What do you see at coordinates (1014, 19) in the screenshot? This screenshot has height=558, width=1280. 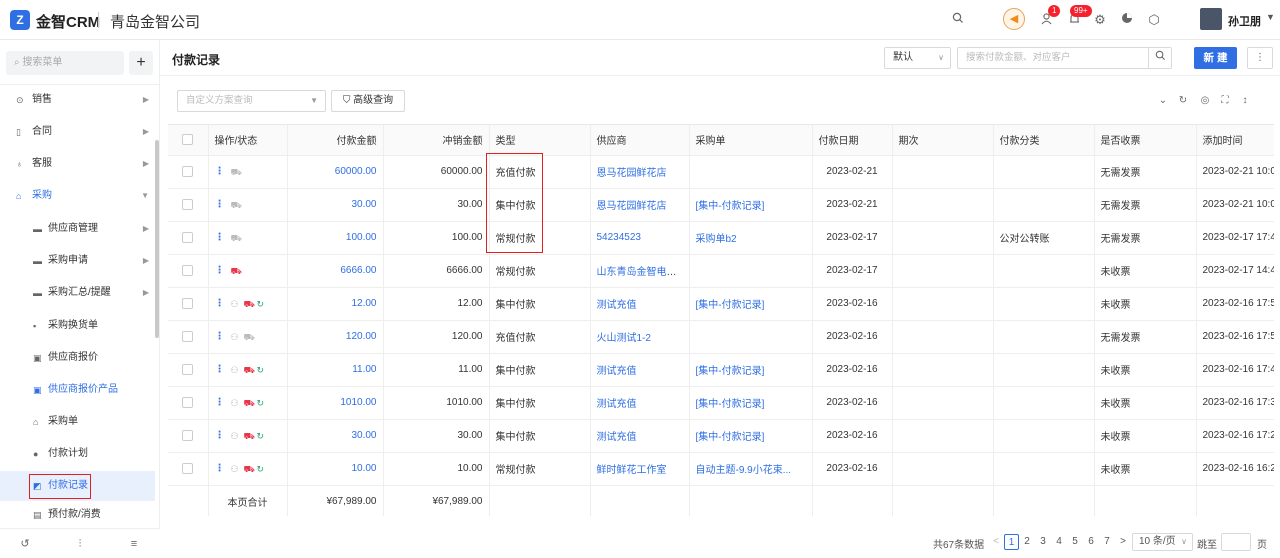 I see `speaker-icon: ◀` at bounding box center [1014, 19].